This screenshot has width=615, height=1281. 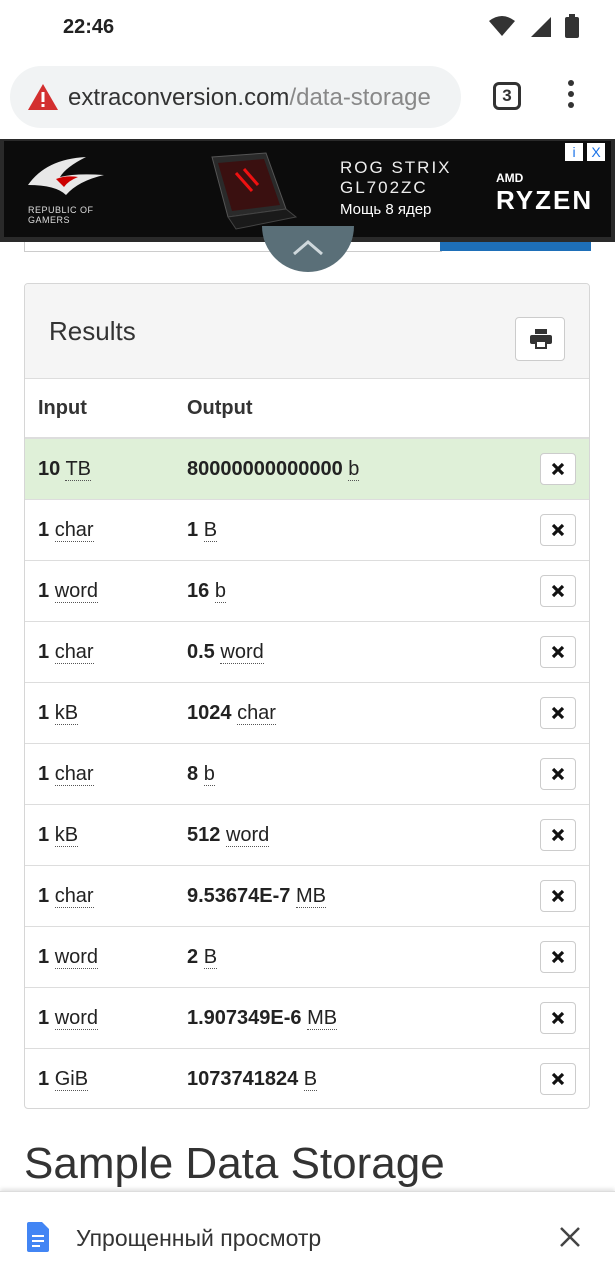 What do you see at coordinates (209, 712) in the screenshot?
I see `output-value: 1024` at bounding box center [209, 712].